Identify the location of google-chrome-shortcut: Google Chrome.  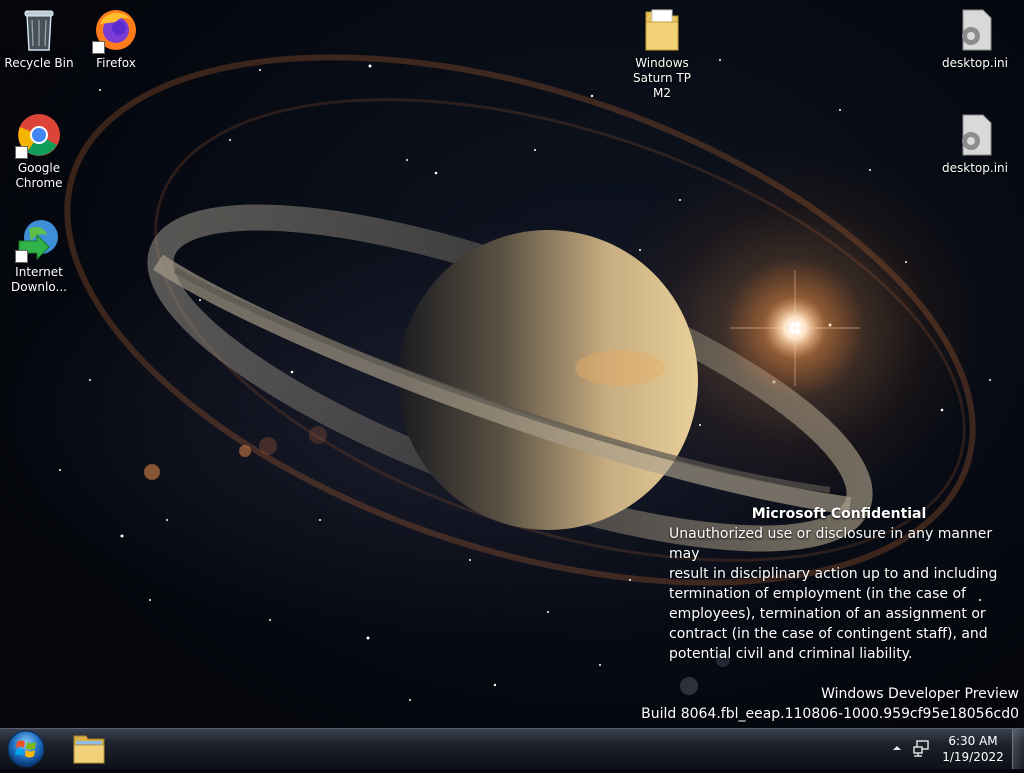
(39, 151).